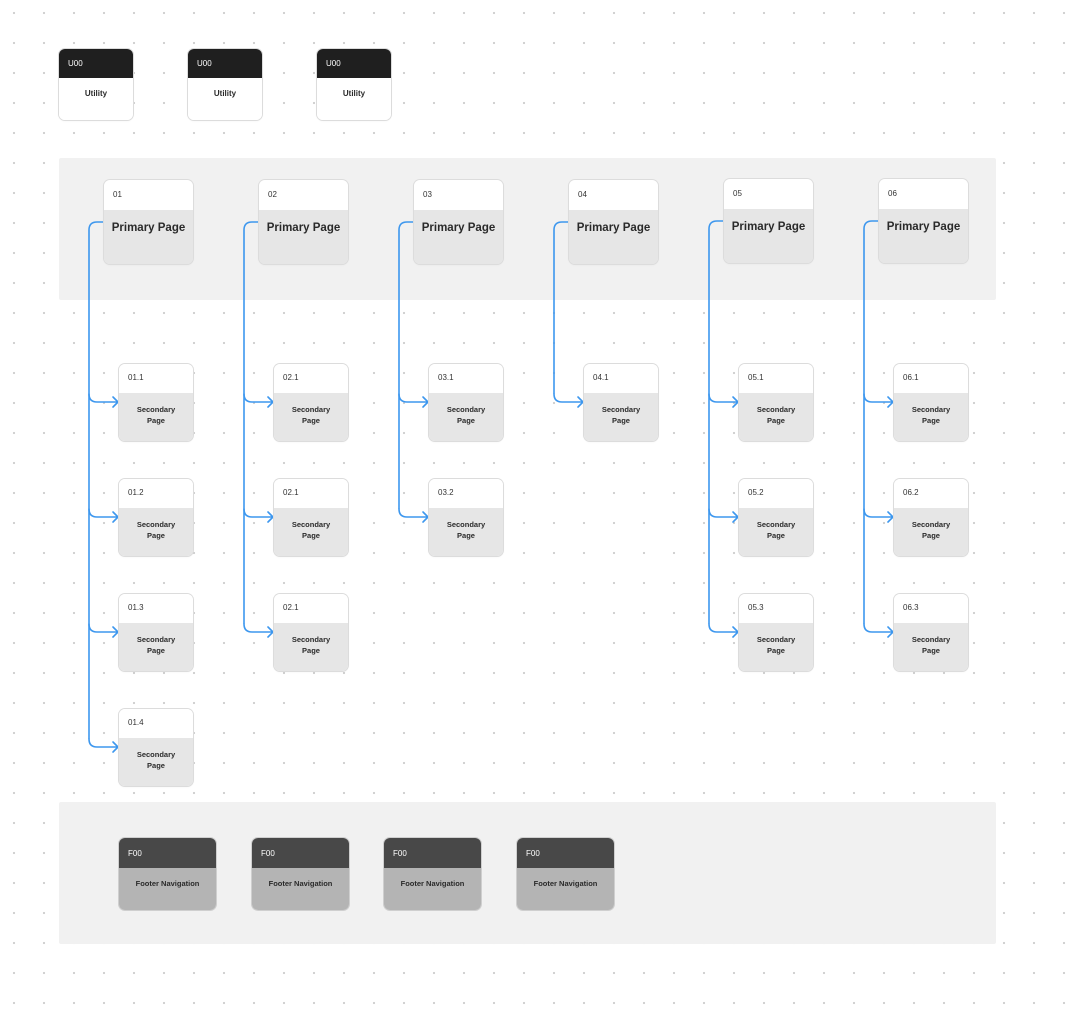 This screenshot has height=1026, width=1076. I want to click on primary-page-card: 06 Primary Page, so click(923, 221).